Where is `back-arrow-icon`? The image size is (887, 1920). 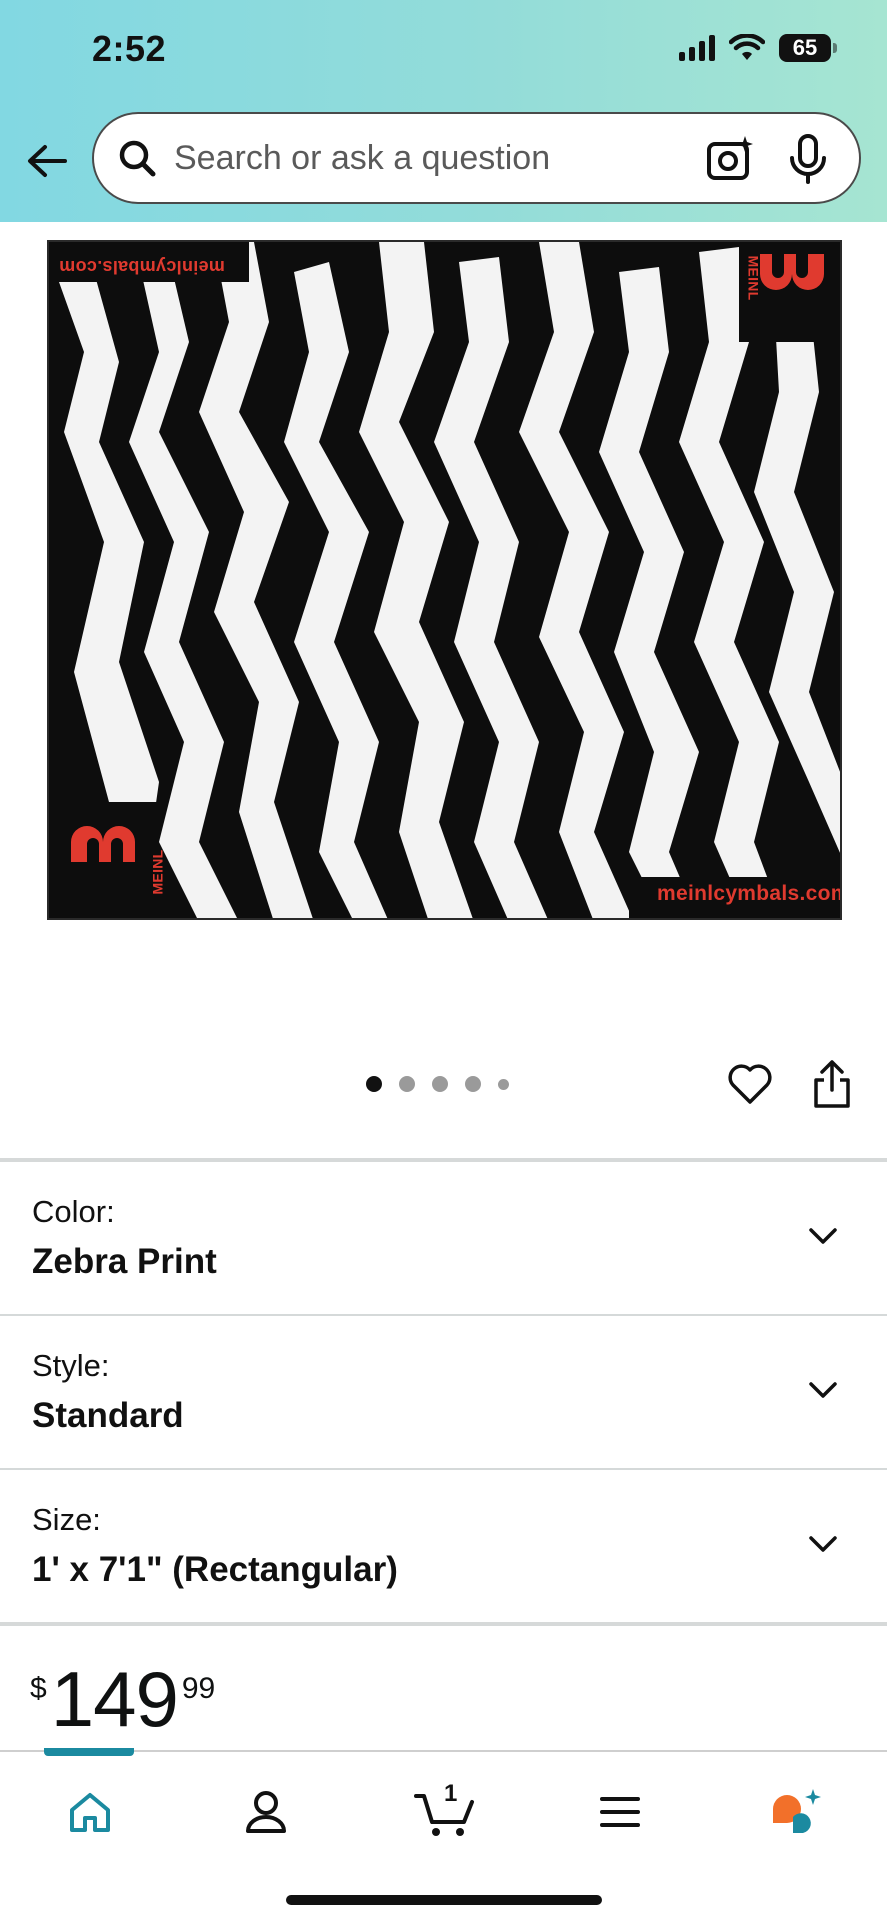 back-arrow-icon is located at coordinates (47, 161).